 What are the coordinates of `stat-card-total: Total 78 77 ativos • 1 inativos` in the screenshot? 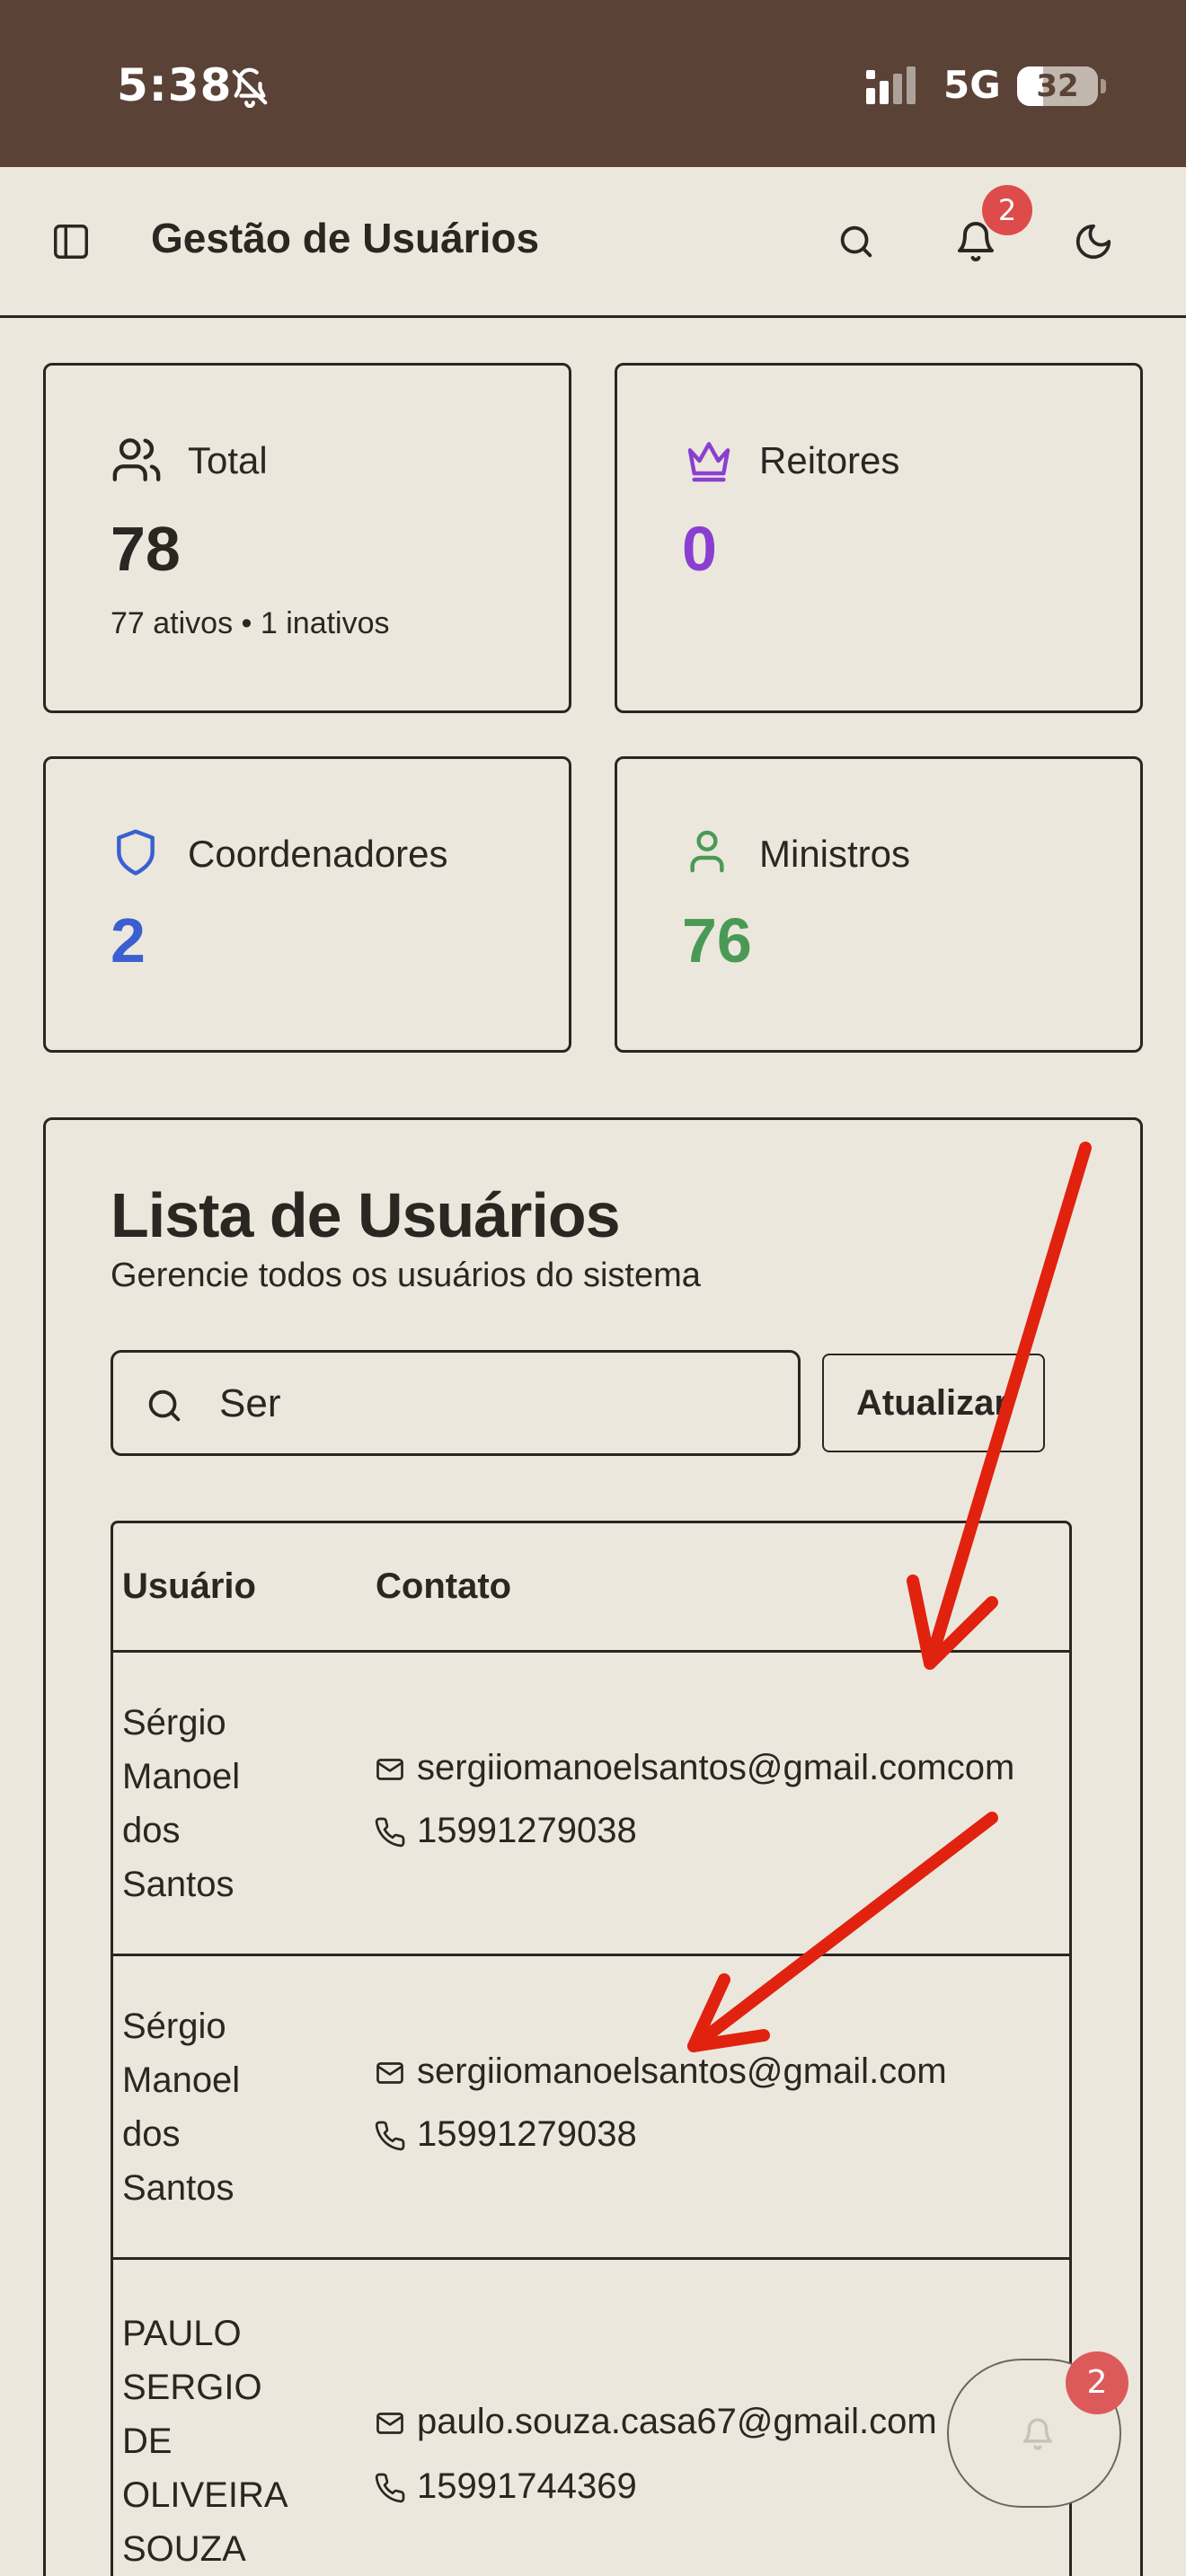 It's located at (307, 538).